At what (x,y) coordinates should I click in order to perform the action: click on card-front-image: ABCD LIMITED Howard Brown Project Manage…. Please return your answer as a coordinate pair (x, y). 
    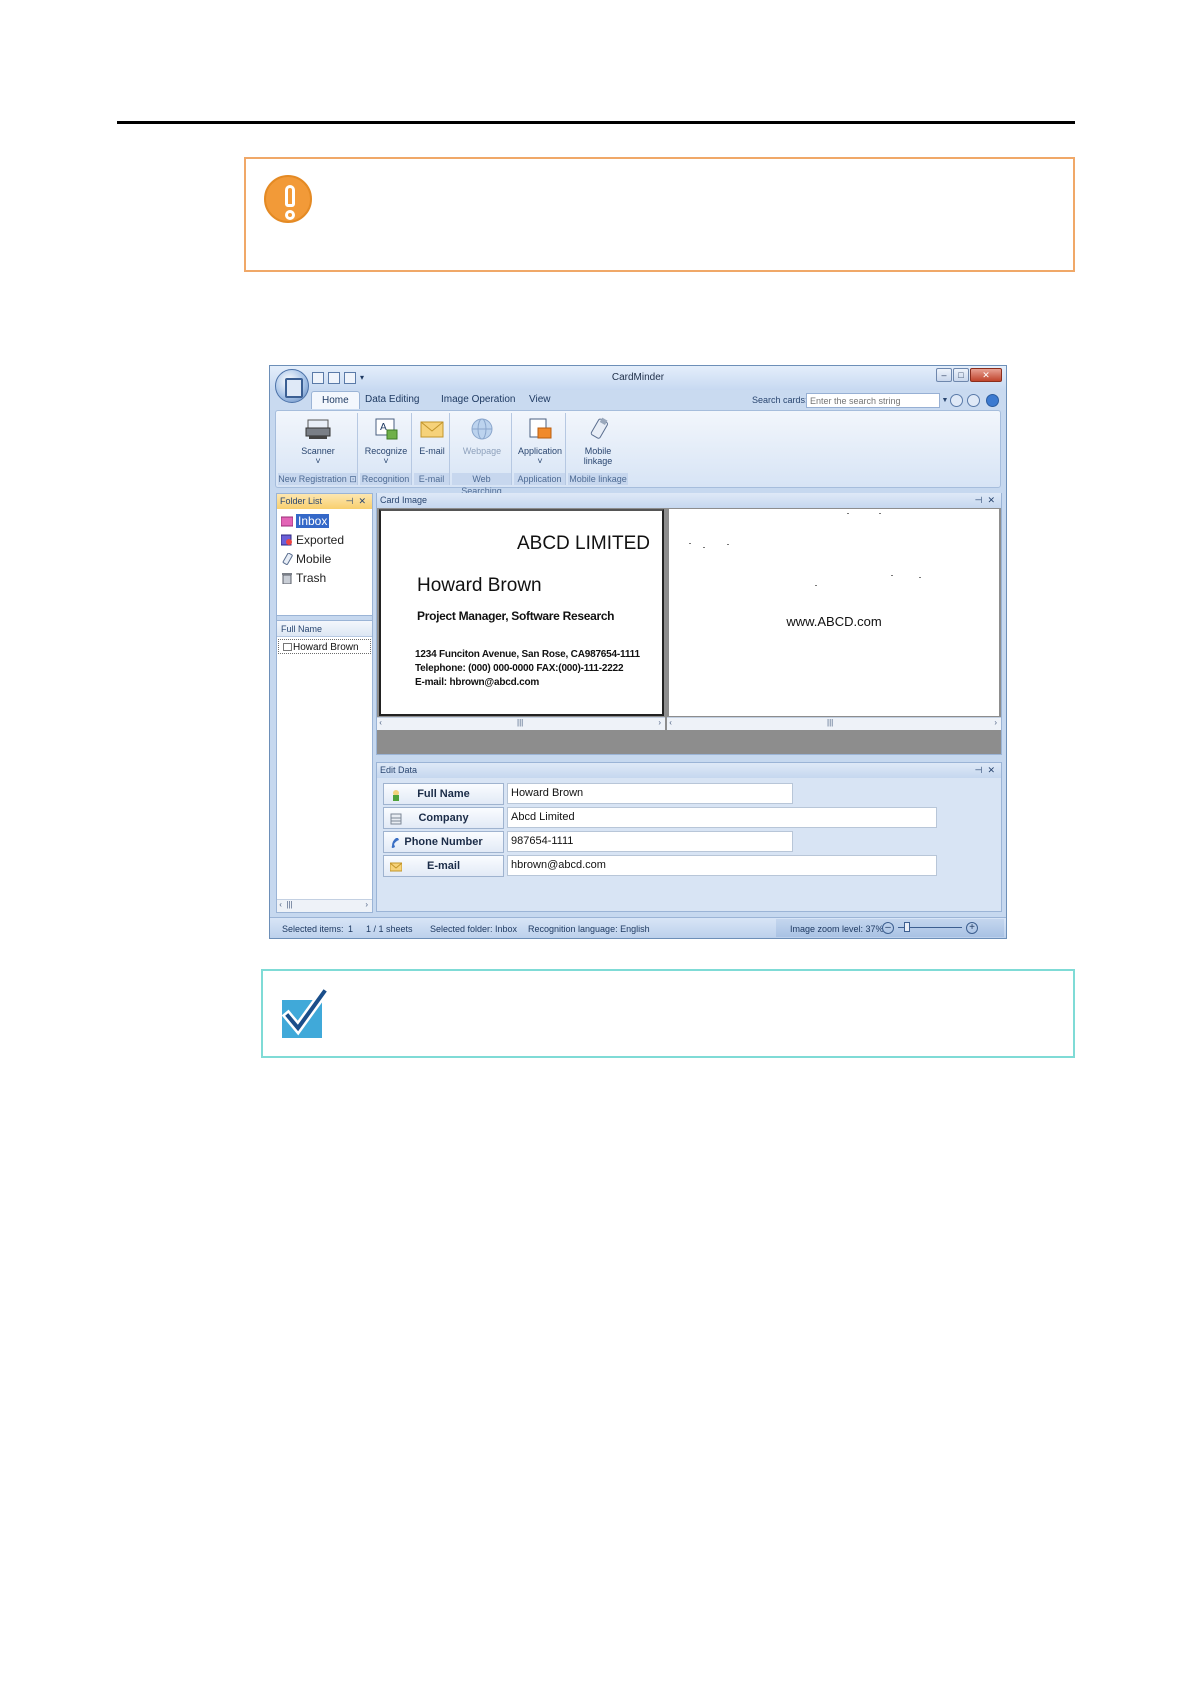
    Looking at the image, I should click on (521, 612).